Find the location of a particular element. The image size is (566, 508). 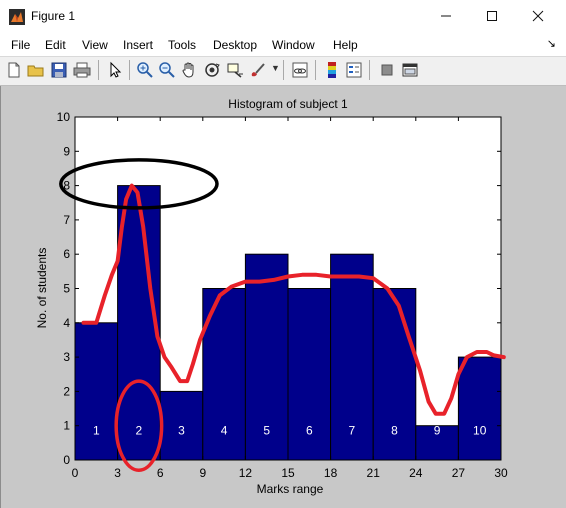

x-tick-label: 12 is located at coordinates (246, 473).